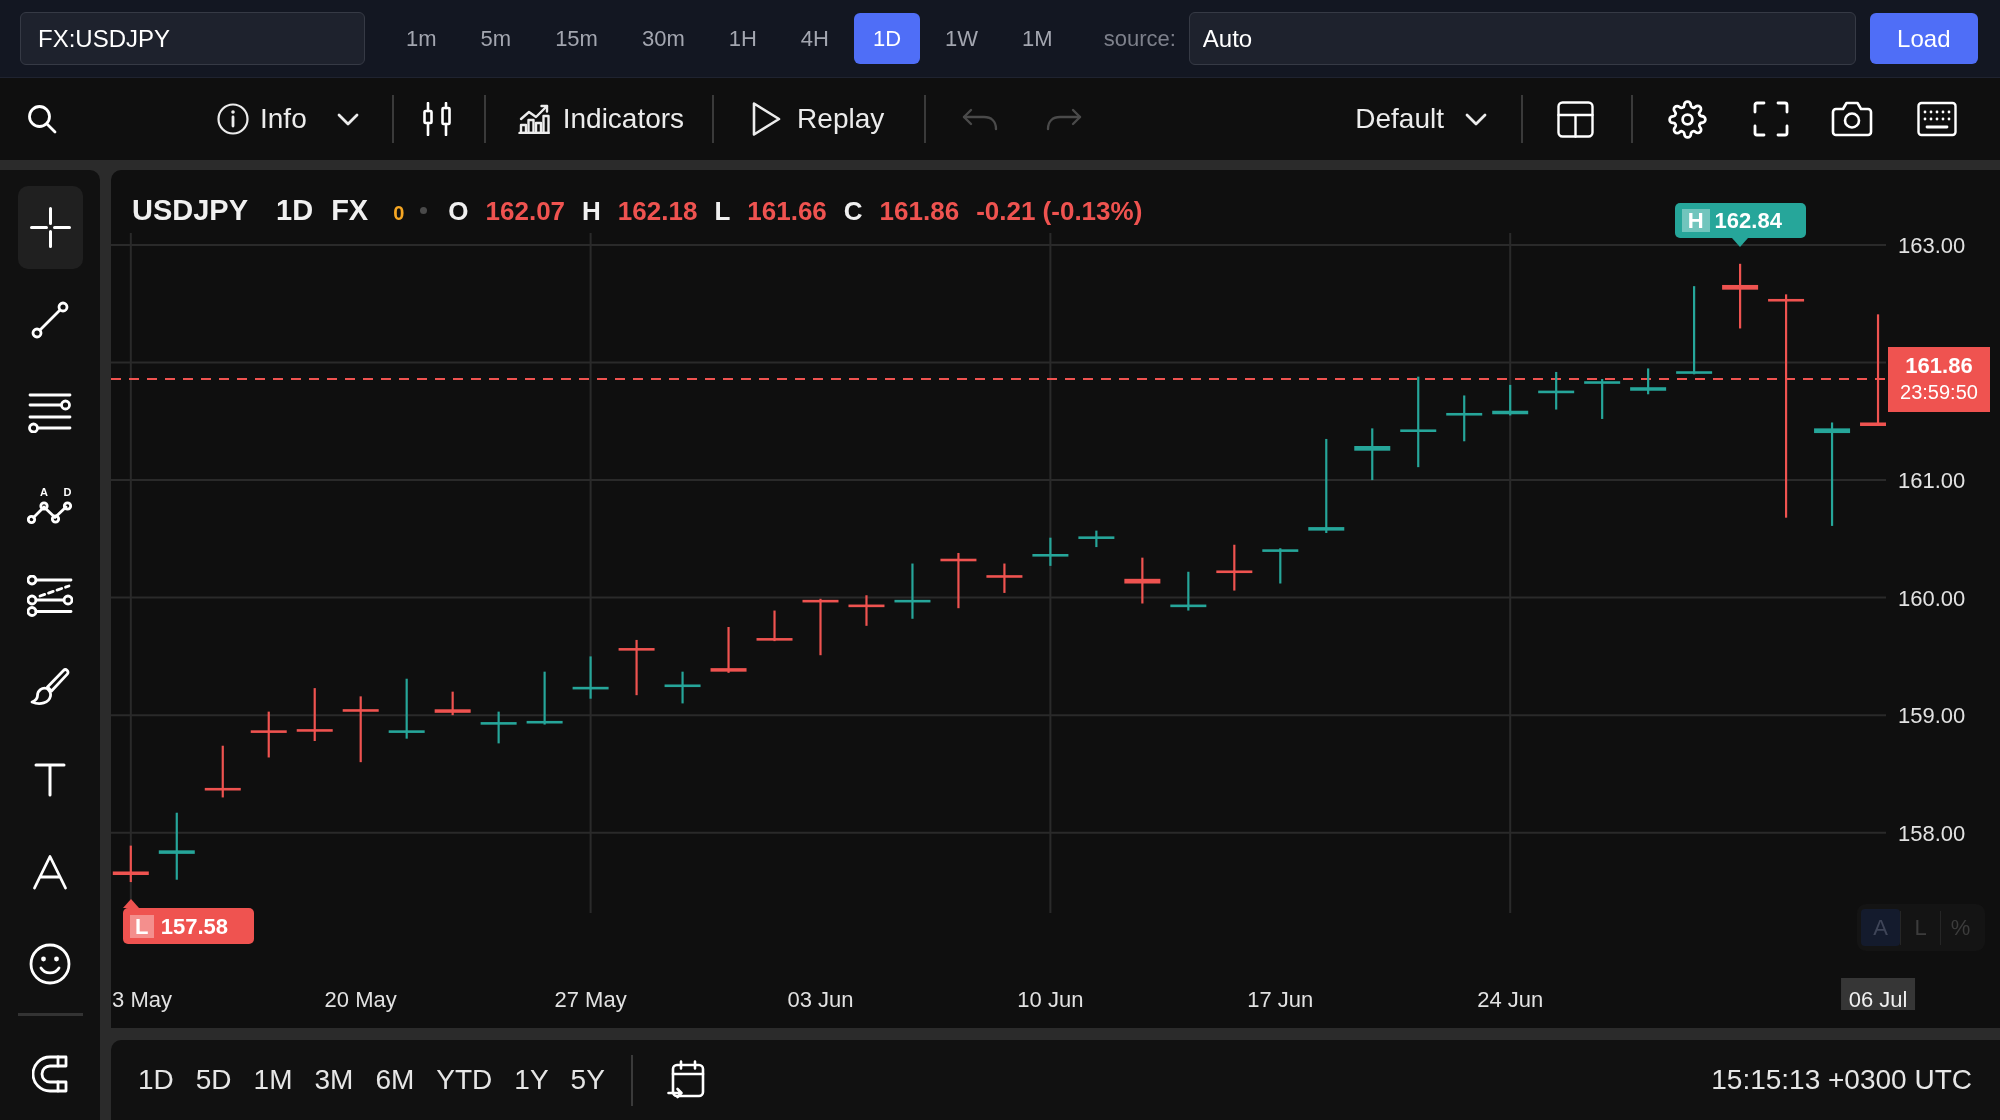 Image resolution: width=2000 pixels, height=1120 pixels. I want to click on price-axis-label: 159.00, so click(1932, 716).